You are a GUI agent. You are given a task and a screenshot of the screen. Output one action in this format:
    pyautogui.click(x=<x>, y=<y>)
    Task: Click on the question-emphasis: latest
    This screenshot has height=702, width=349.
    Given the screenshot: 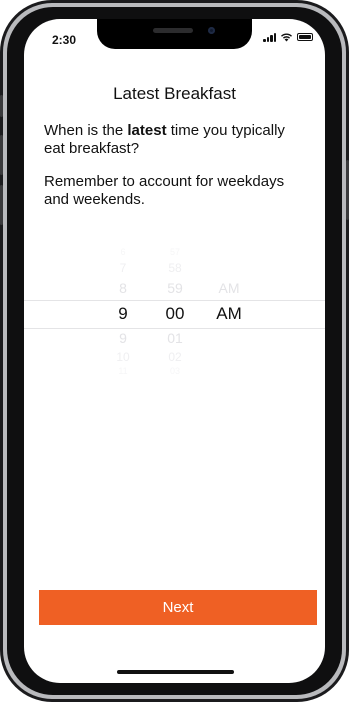 What is the action you would take?
    pyautogui.click(x=147, y=130)
    